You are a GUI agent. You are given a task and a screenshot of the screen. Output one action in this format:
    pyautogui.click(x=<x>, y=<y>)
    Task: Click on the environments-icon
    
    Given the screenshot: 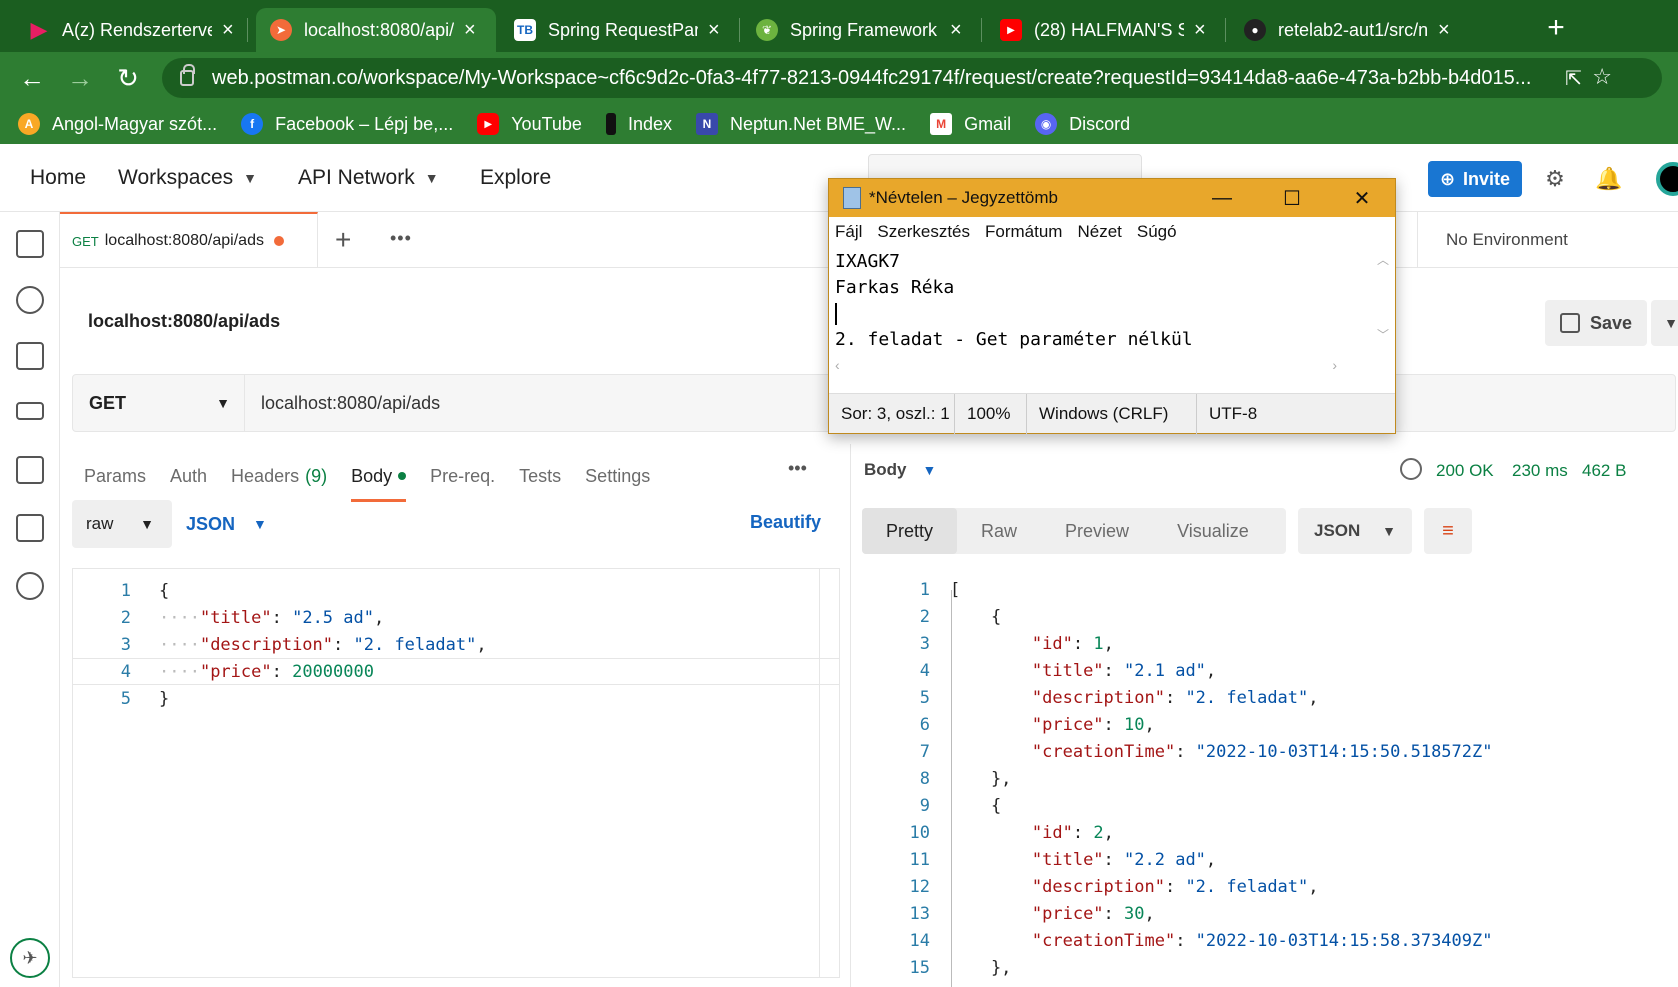 What is the action you would take?
    pyautogui.click(x=30, y=356)
    